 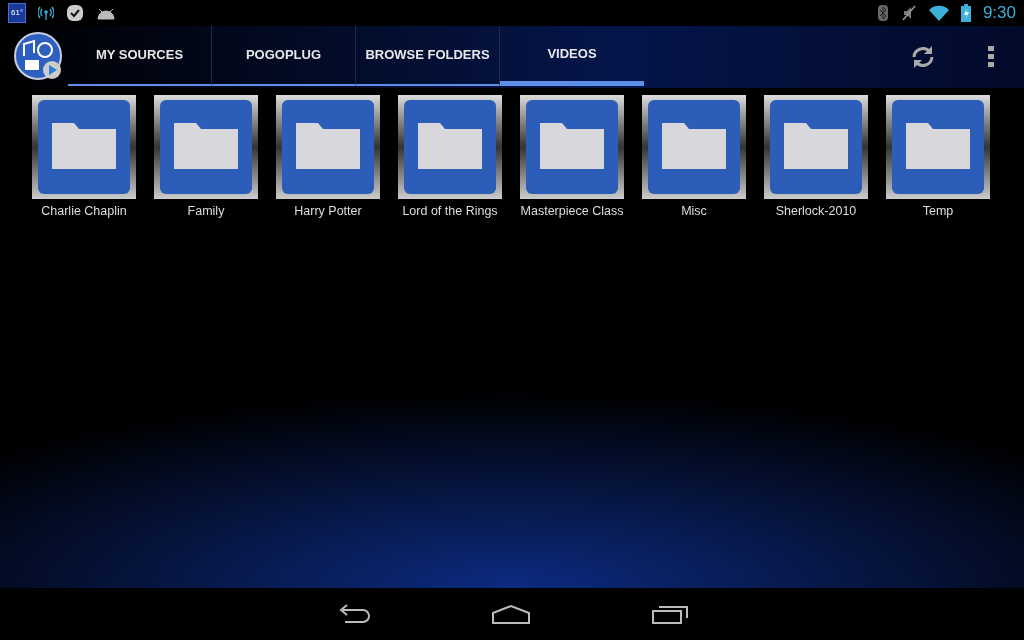 What do you see at coordinates (39, 57) in the screenshot?
I see `app-logo-icon` at bounding box center [39, 57].